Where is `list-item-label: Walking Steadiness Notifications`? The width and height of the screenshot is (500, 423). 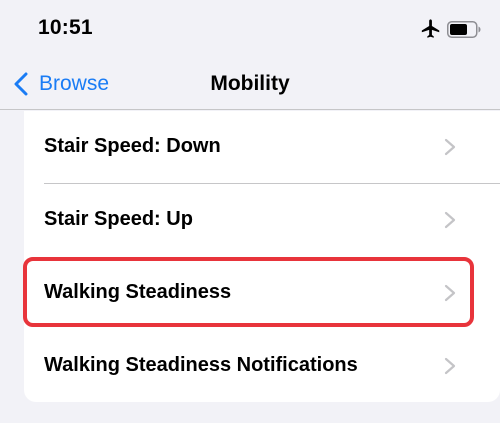 list-item-label: Walking Steadiness Notifications is located at coordinates (201, 365).